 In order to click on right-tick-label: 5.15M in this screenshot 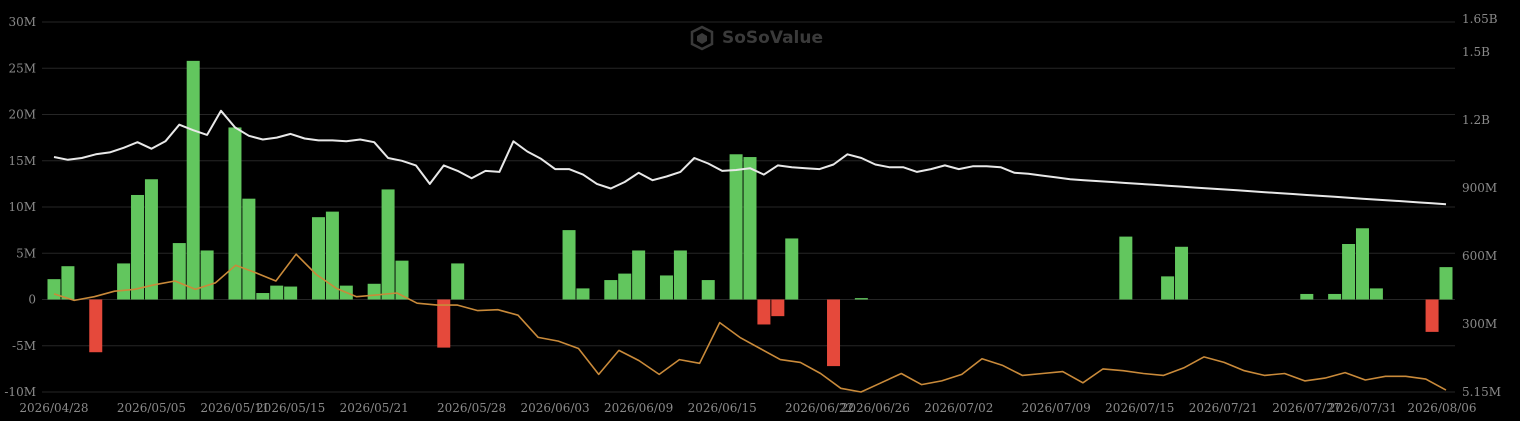, I will do `click(1481, 392)`.